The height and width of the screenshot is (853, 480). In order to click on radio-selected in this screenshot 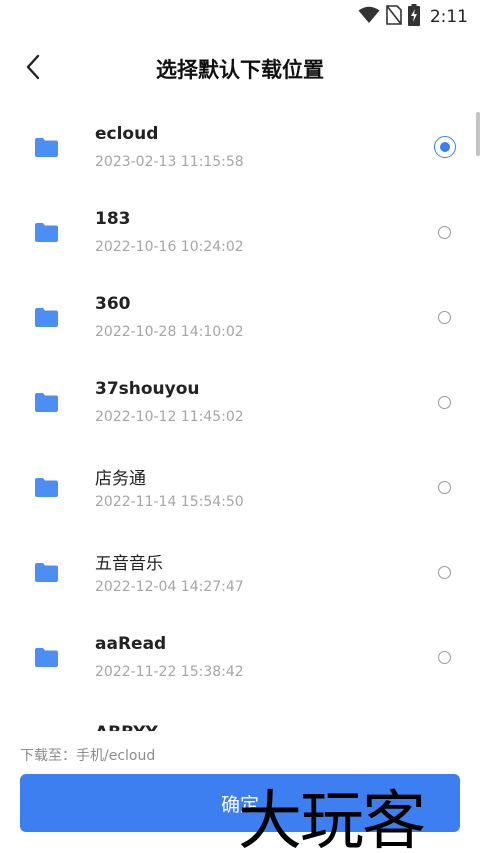, I will do `click(445, 147)`.